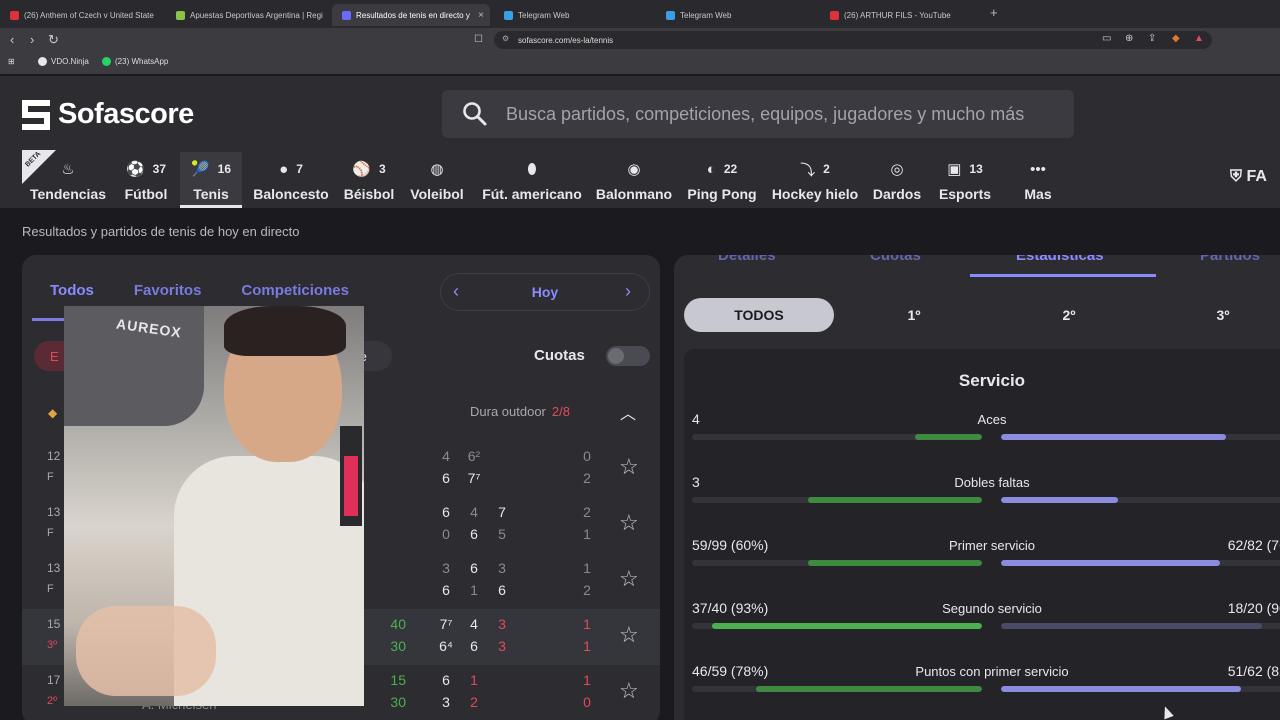 The width and height of the screenshot is (1280, 720). What do you see at coordinates (295, 290) in the screenshot?
I see `tab-competiciones: Competiciones` at bounding box center [295, 290].